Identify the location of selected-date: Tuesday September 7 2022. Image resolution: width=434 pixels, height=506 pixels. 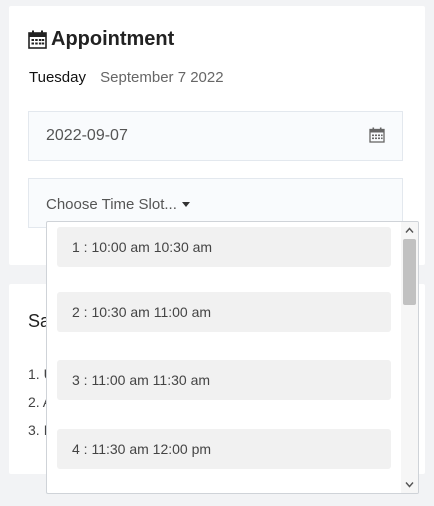
(126, 77).